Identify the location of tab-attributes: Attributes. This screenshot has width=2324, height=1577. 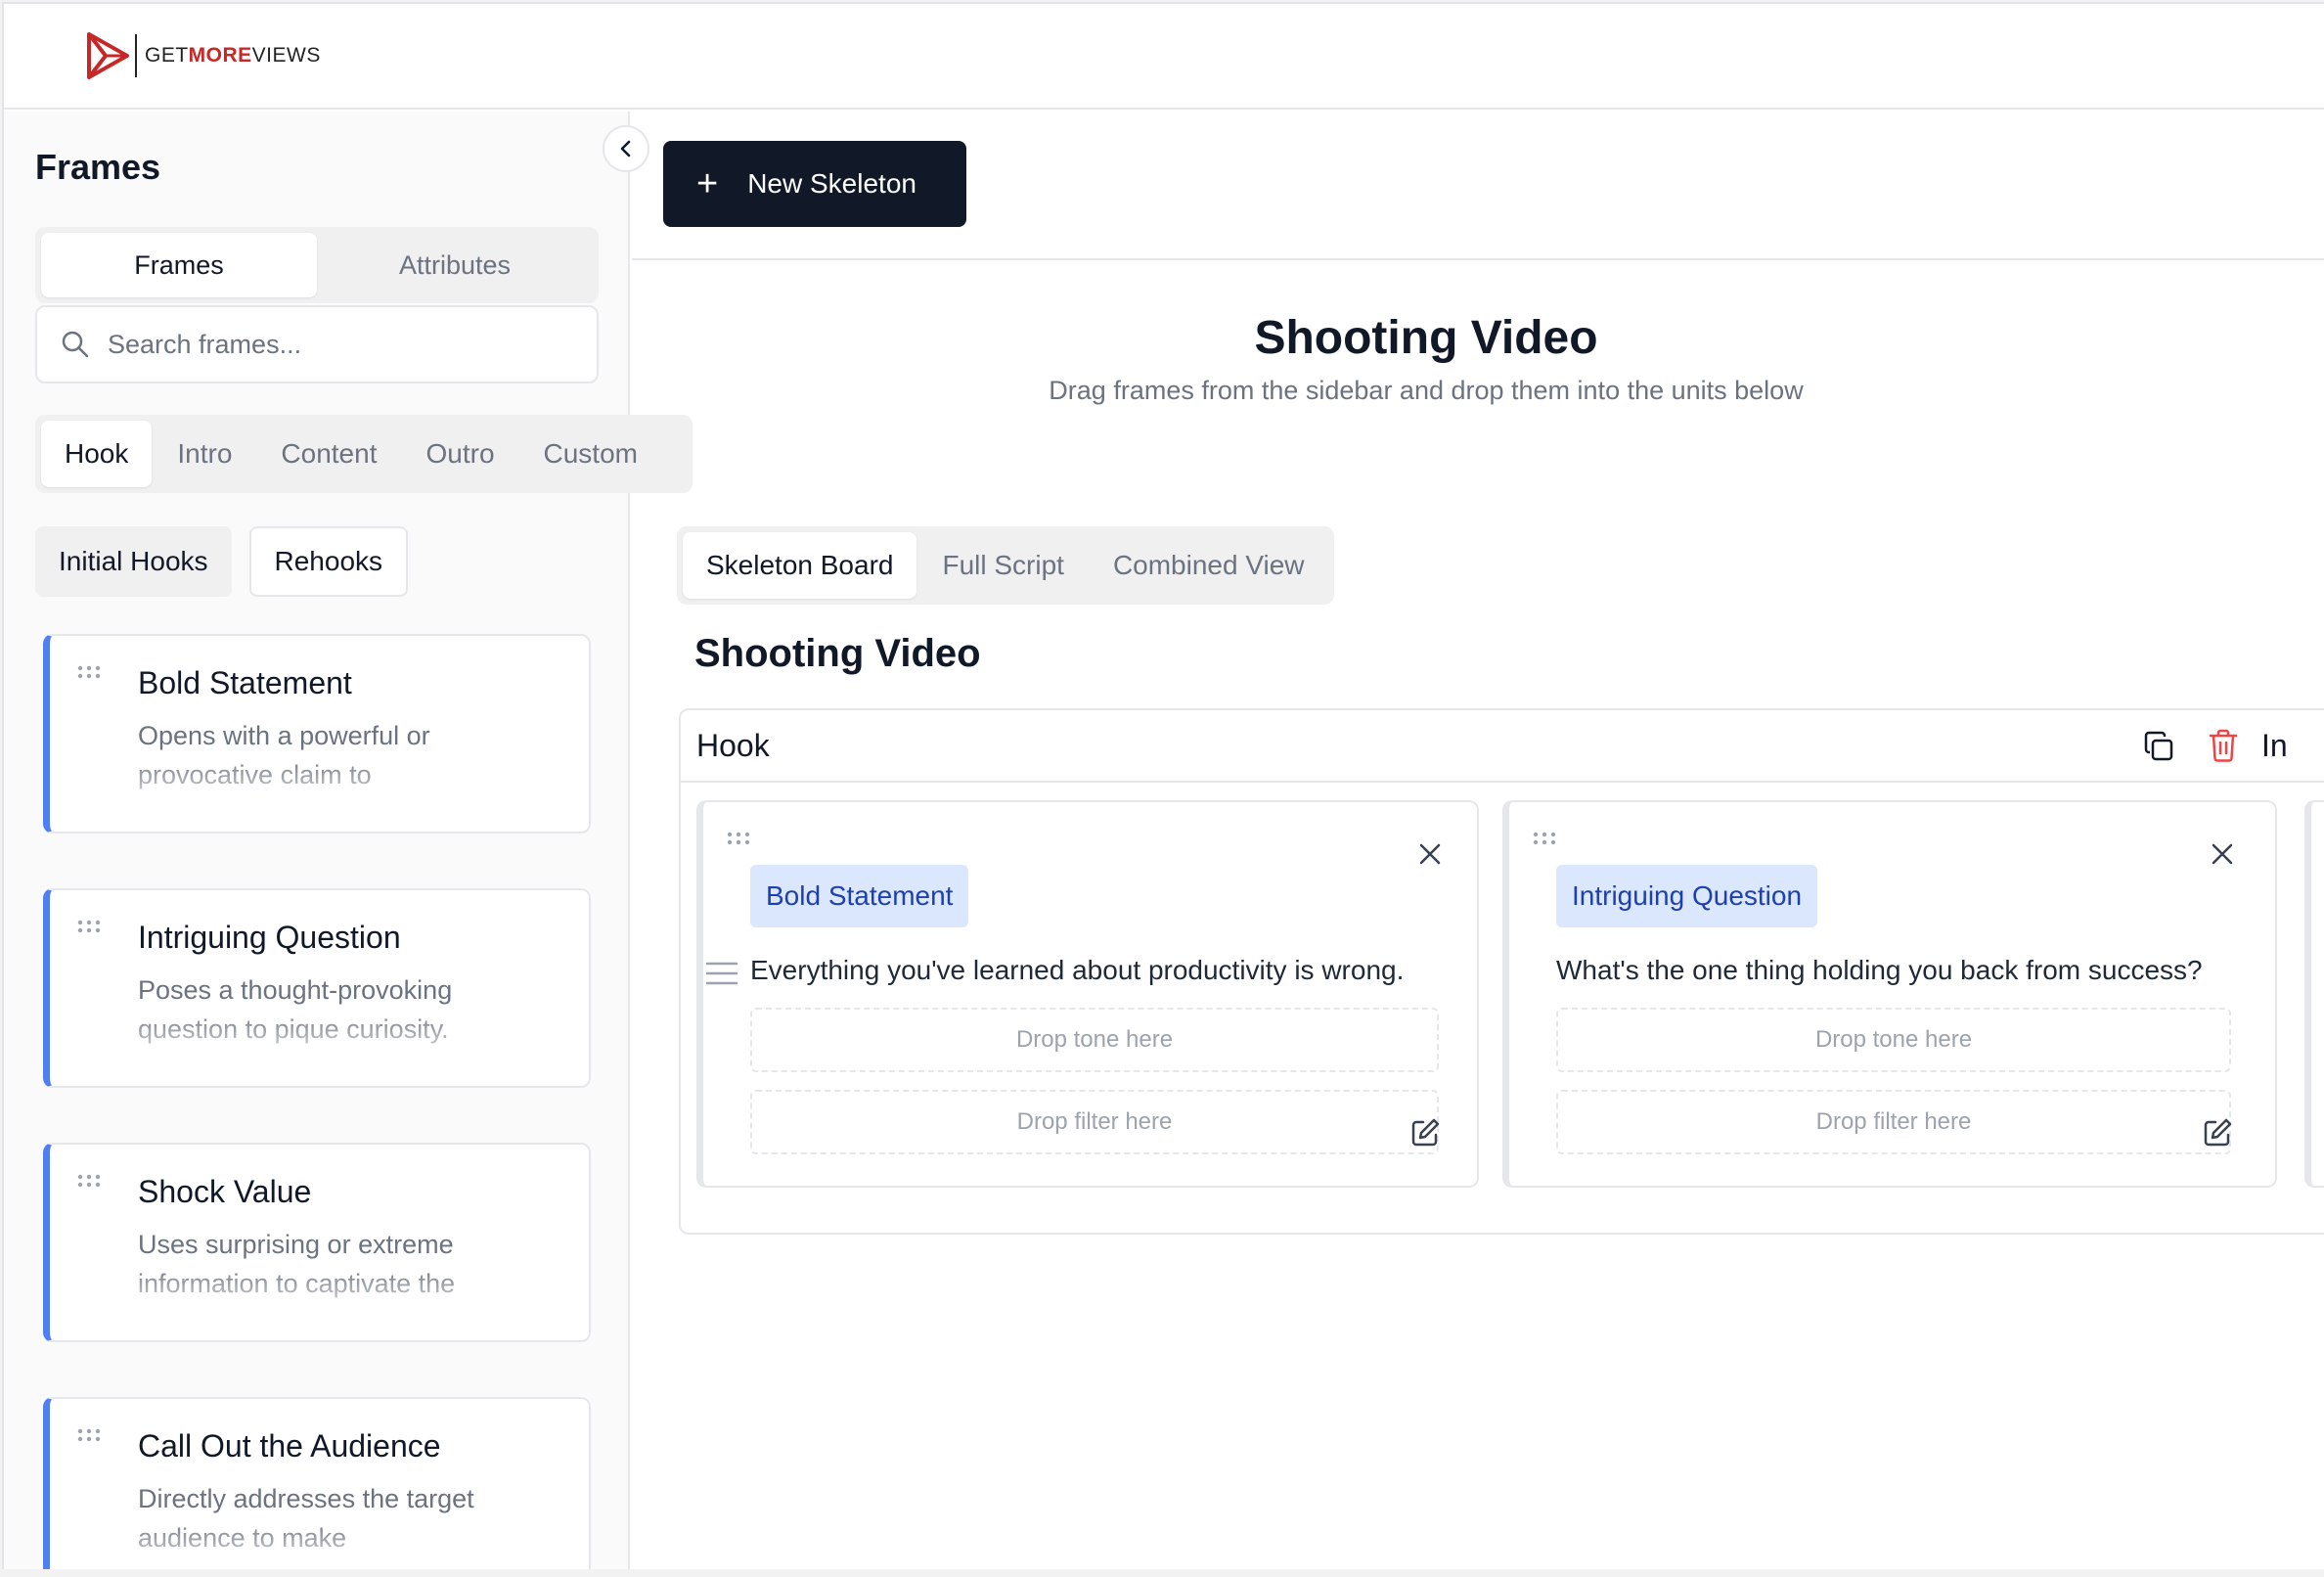
(455, 265).